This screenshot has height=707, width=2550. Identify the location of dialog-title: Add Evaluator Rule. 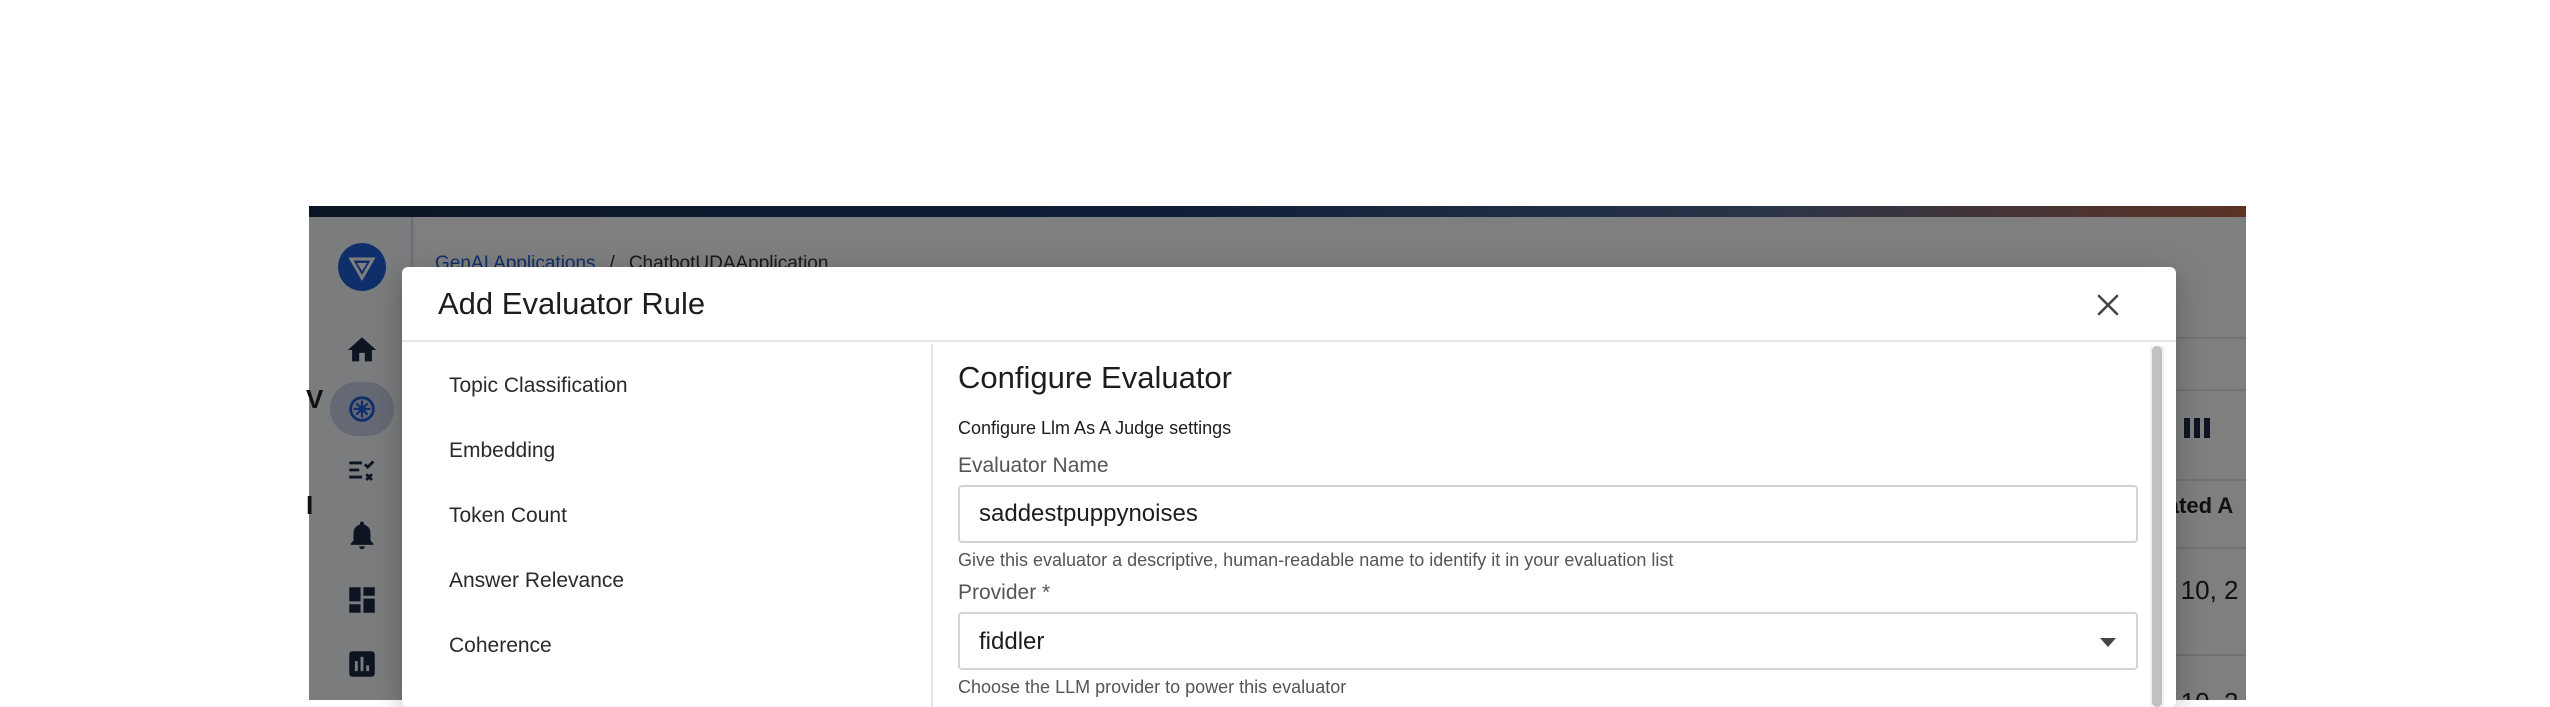
(572, 303).